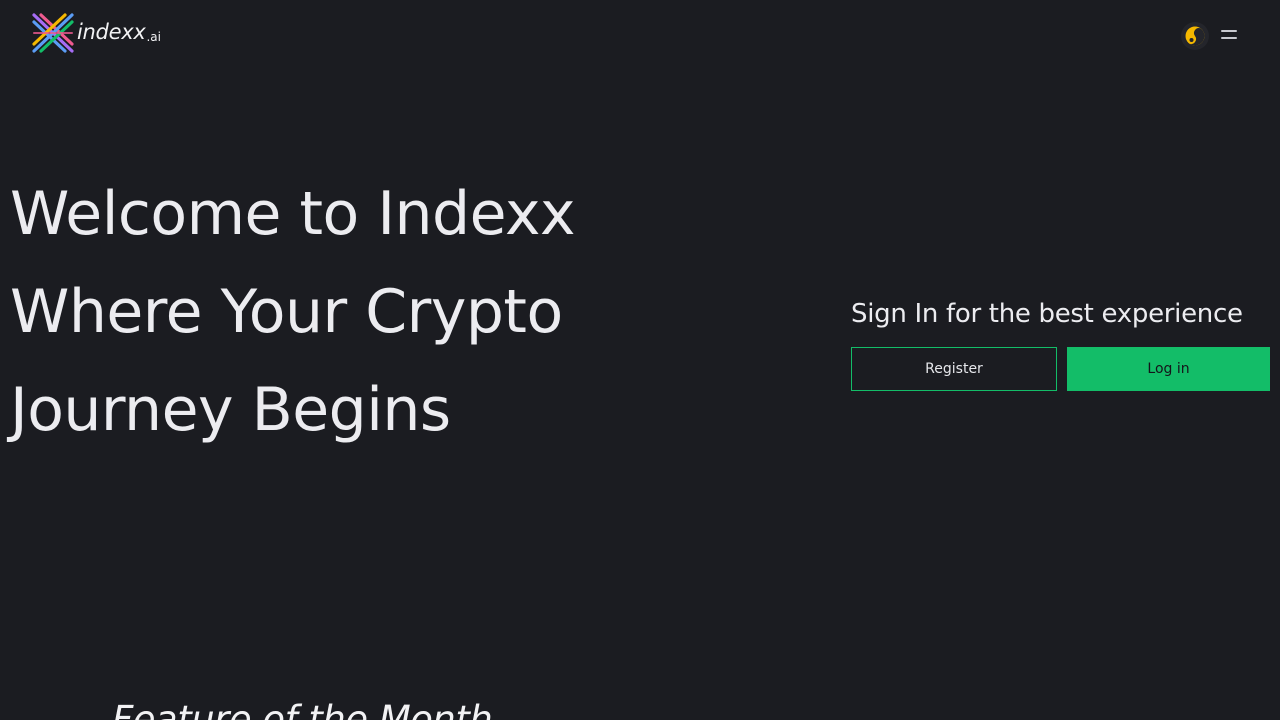  What do you see at coordinates (153, 37) in the screenshot?
I see `logo-domain-suffix: .ai` at bounding box center [153, 37].